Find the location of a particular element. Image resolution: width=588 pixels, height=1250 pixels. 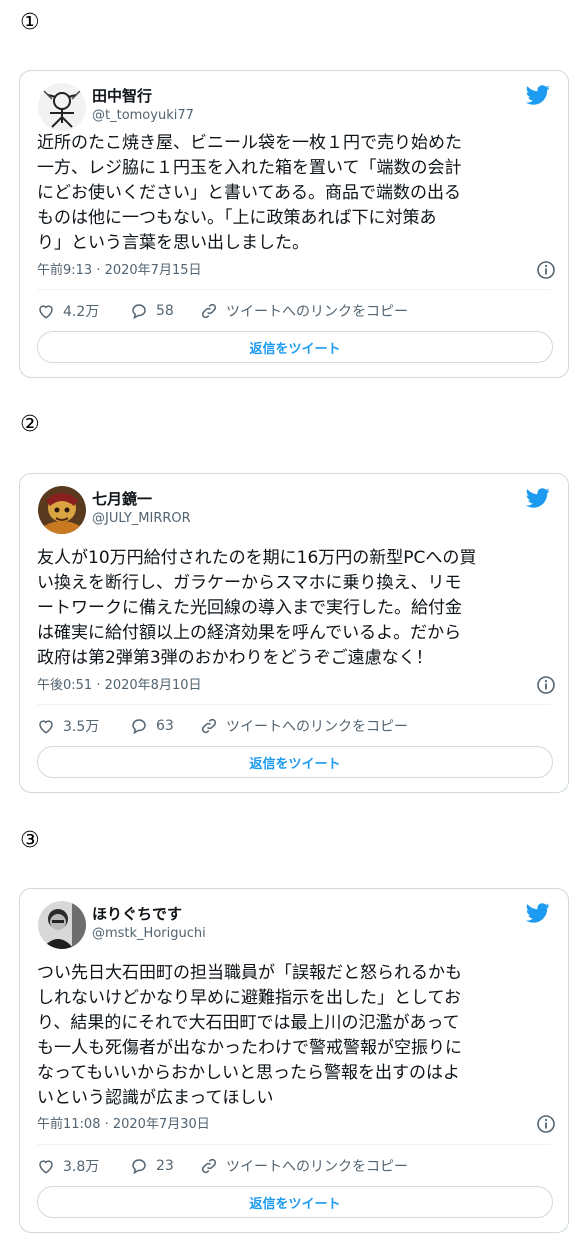

tweet-timestamp: 午後0:51 · 2020年8月10日 is located at coordinates (119, 686).